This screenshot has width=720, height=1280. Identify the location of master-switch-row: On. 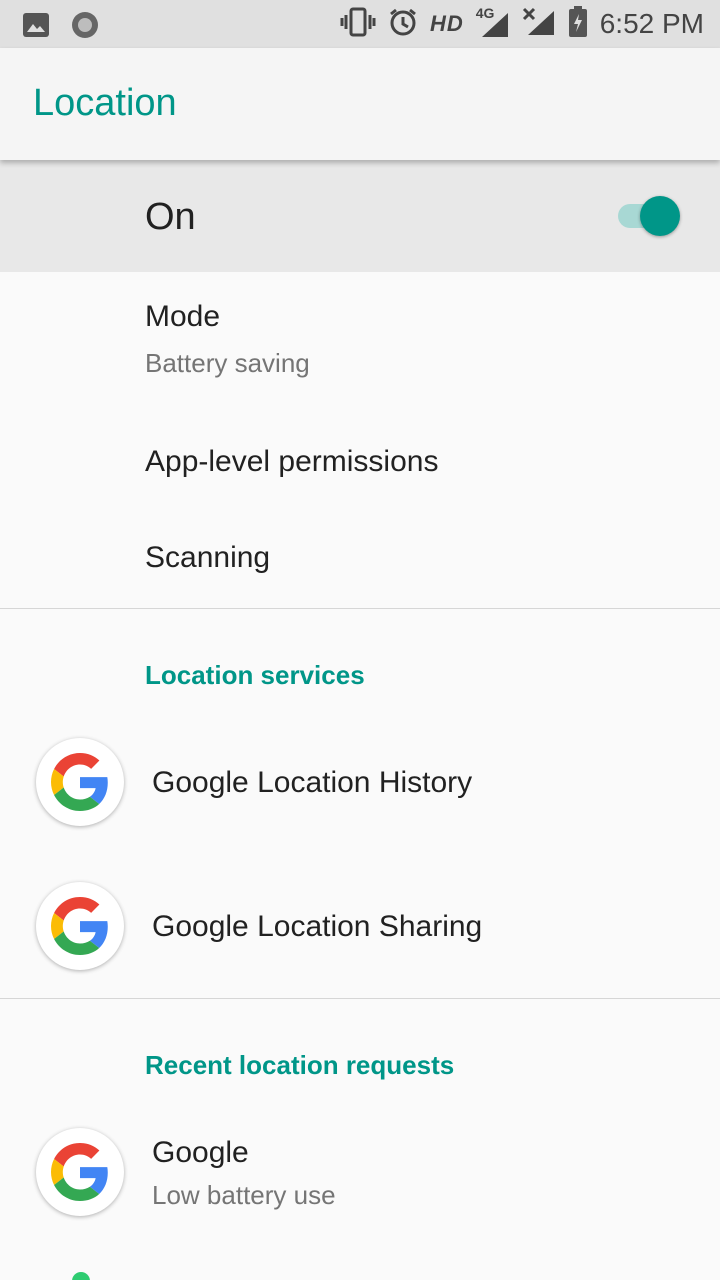
(360, 216).